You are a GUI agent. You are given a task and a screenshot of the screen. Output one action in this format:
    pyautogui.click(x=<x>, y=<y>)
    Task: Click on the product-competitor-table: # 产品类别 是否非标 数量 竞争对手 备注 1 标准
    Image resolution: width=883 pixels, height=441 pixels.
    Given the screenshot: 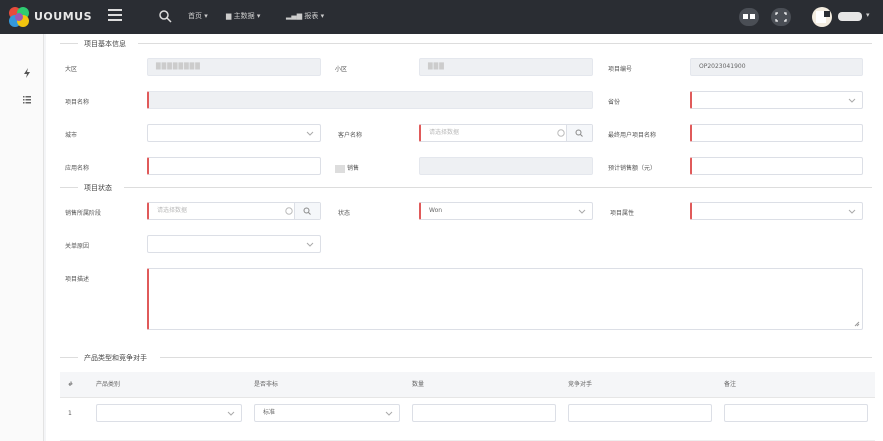 What is the action you would take?
    pyautogui.click(x=467, y=406)
    